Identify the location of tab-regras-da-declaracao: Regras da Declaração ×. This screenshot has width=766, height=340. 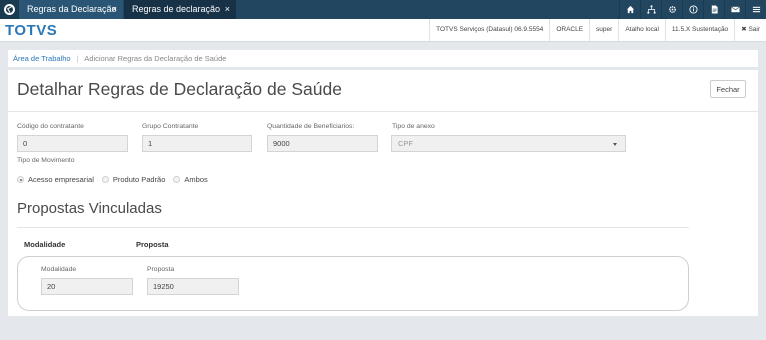
(71, 9).